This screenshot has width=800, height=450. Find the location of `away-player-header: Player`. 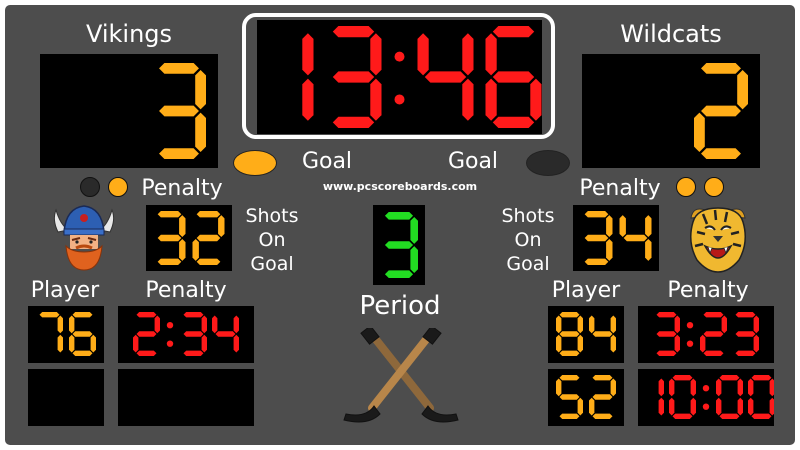

away-player-header: Player is located at coordinates (586, 290).